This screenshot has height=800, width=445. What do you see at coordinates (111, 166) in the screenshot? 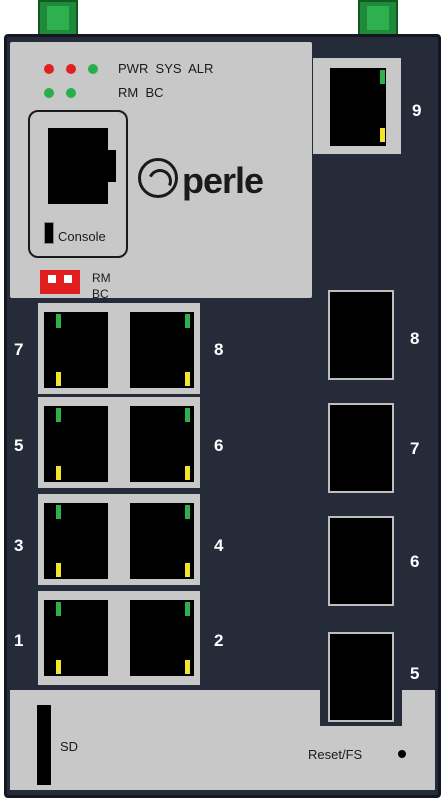
I see `console-port-notch` at bounding box center [111, 166].